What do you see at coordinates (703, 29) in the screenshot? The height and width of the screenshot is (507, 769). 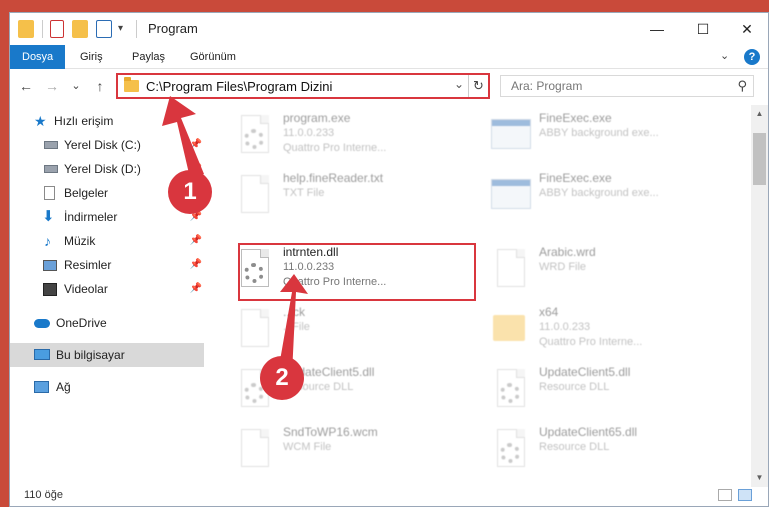 I see `maximize-button: ☐` at bounding box center [703, 29].